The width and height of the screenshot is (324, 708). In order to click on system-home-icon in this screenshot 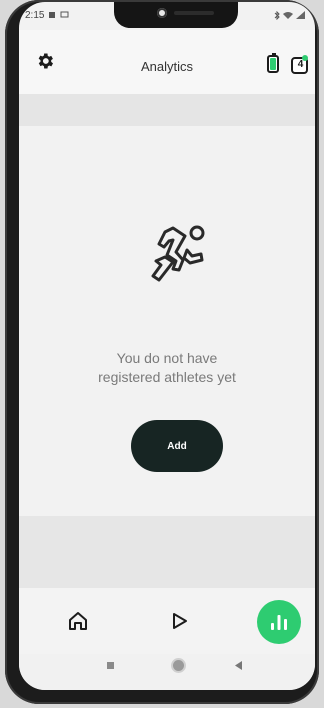, I will do `click(178, 665)`.